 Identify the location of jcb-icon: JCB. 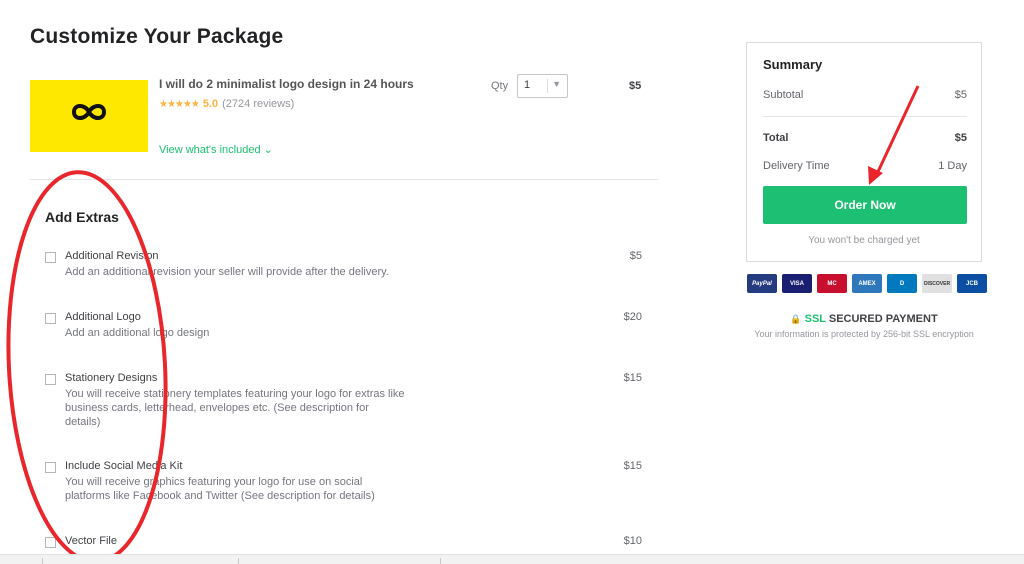
(972, 283).